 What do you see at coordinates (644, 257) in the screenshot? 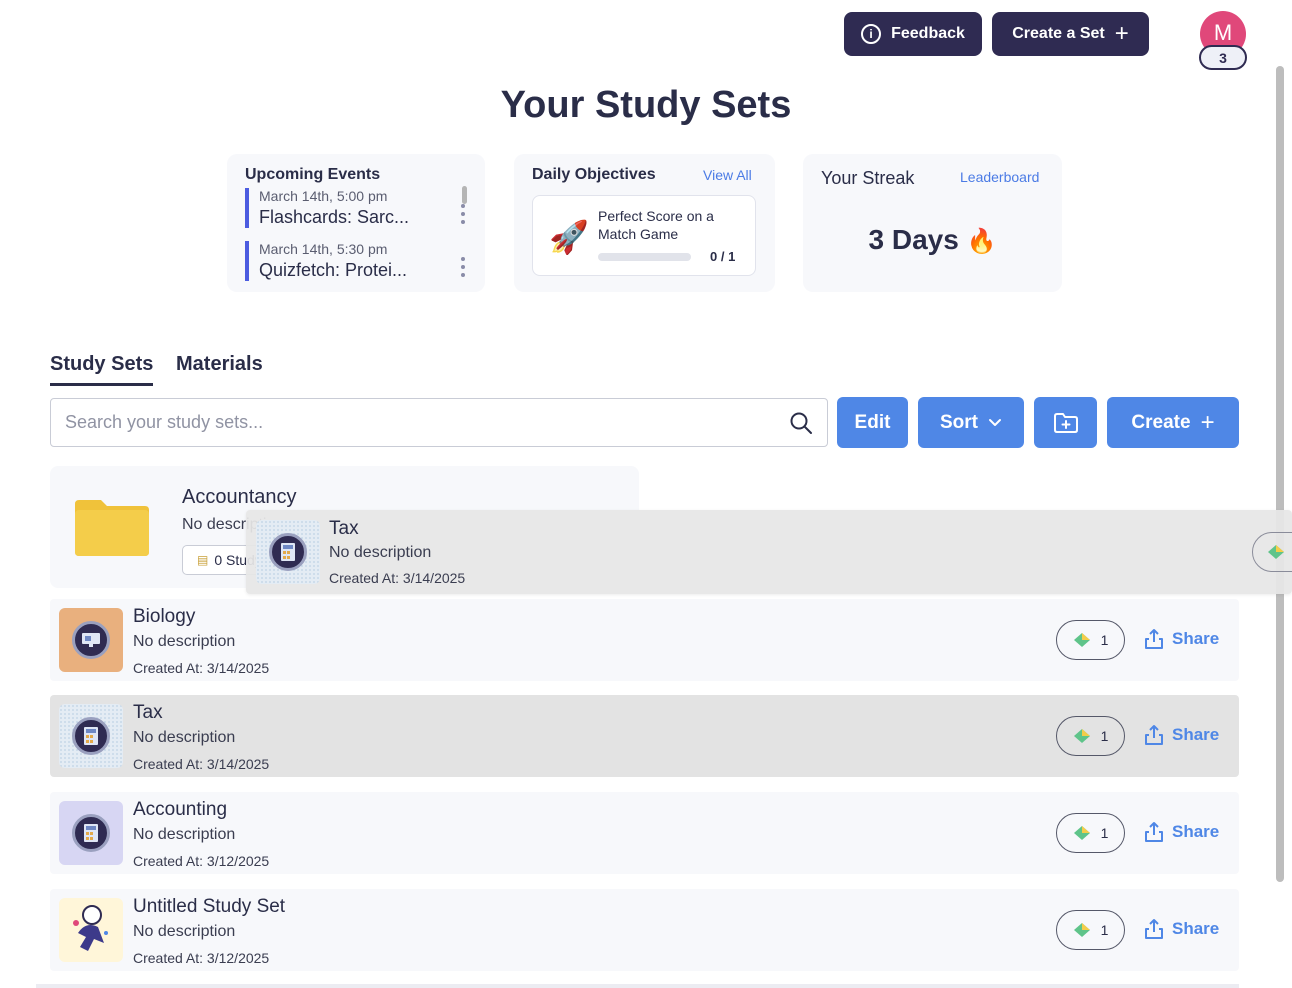
I see `objective-progress-bar` at bounding box center [644, 257].